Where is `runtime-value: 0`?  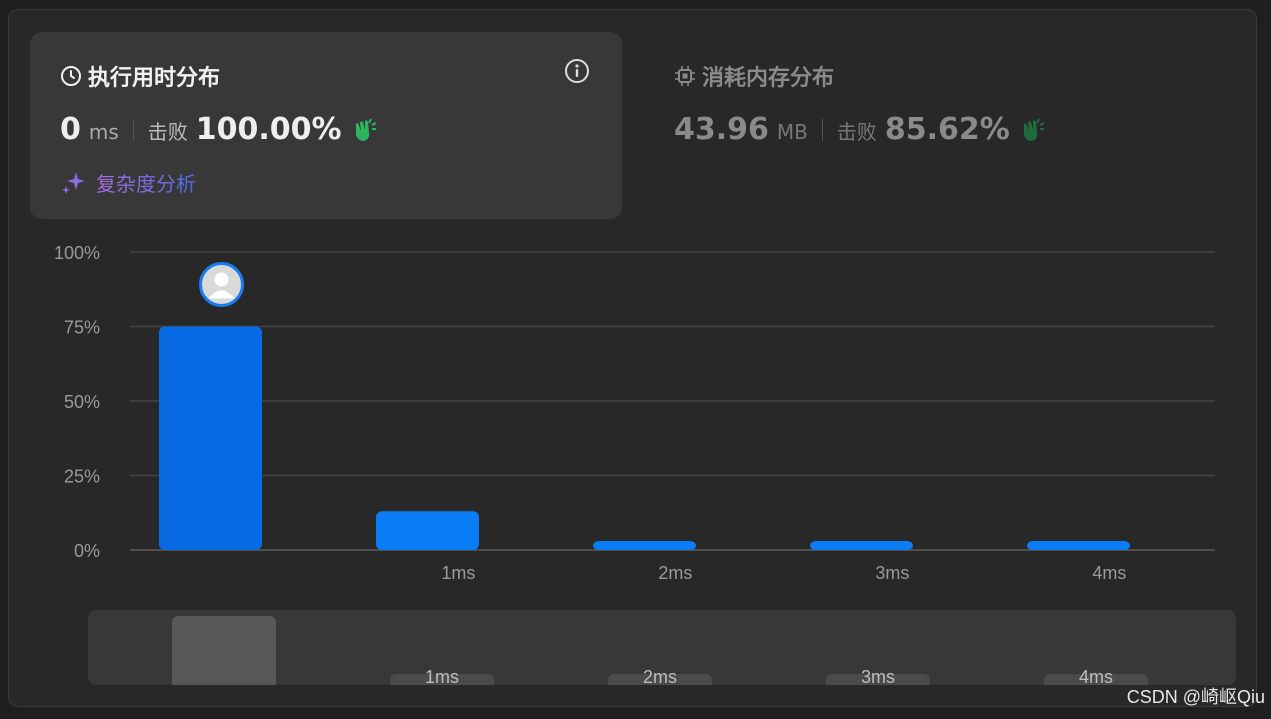 runtime-value: 0 is located at coordinates (70, 129).